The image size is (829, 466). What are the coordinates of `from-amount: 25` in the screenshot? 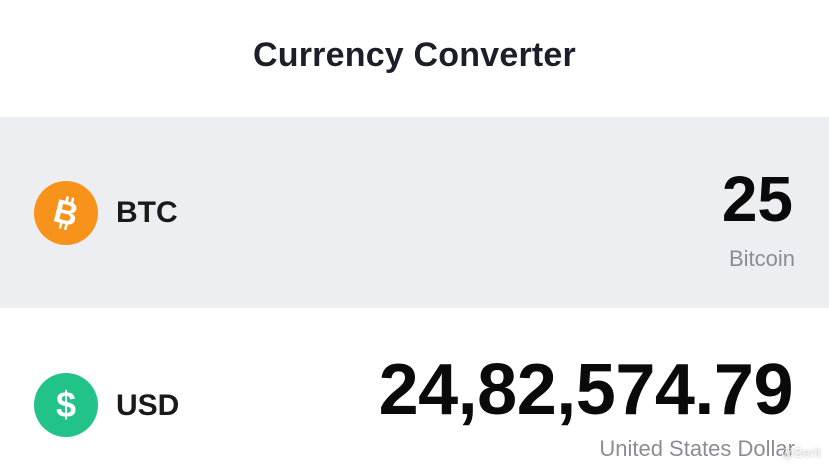 It's located at (757, 199).